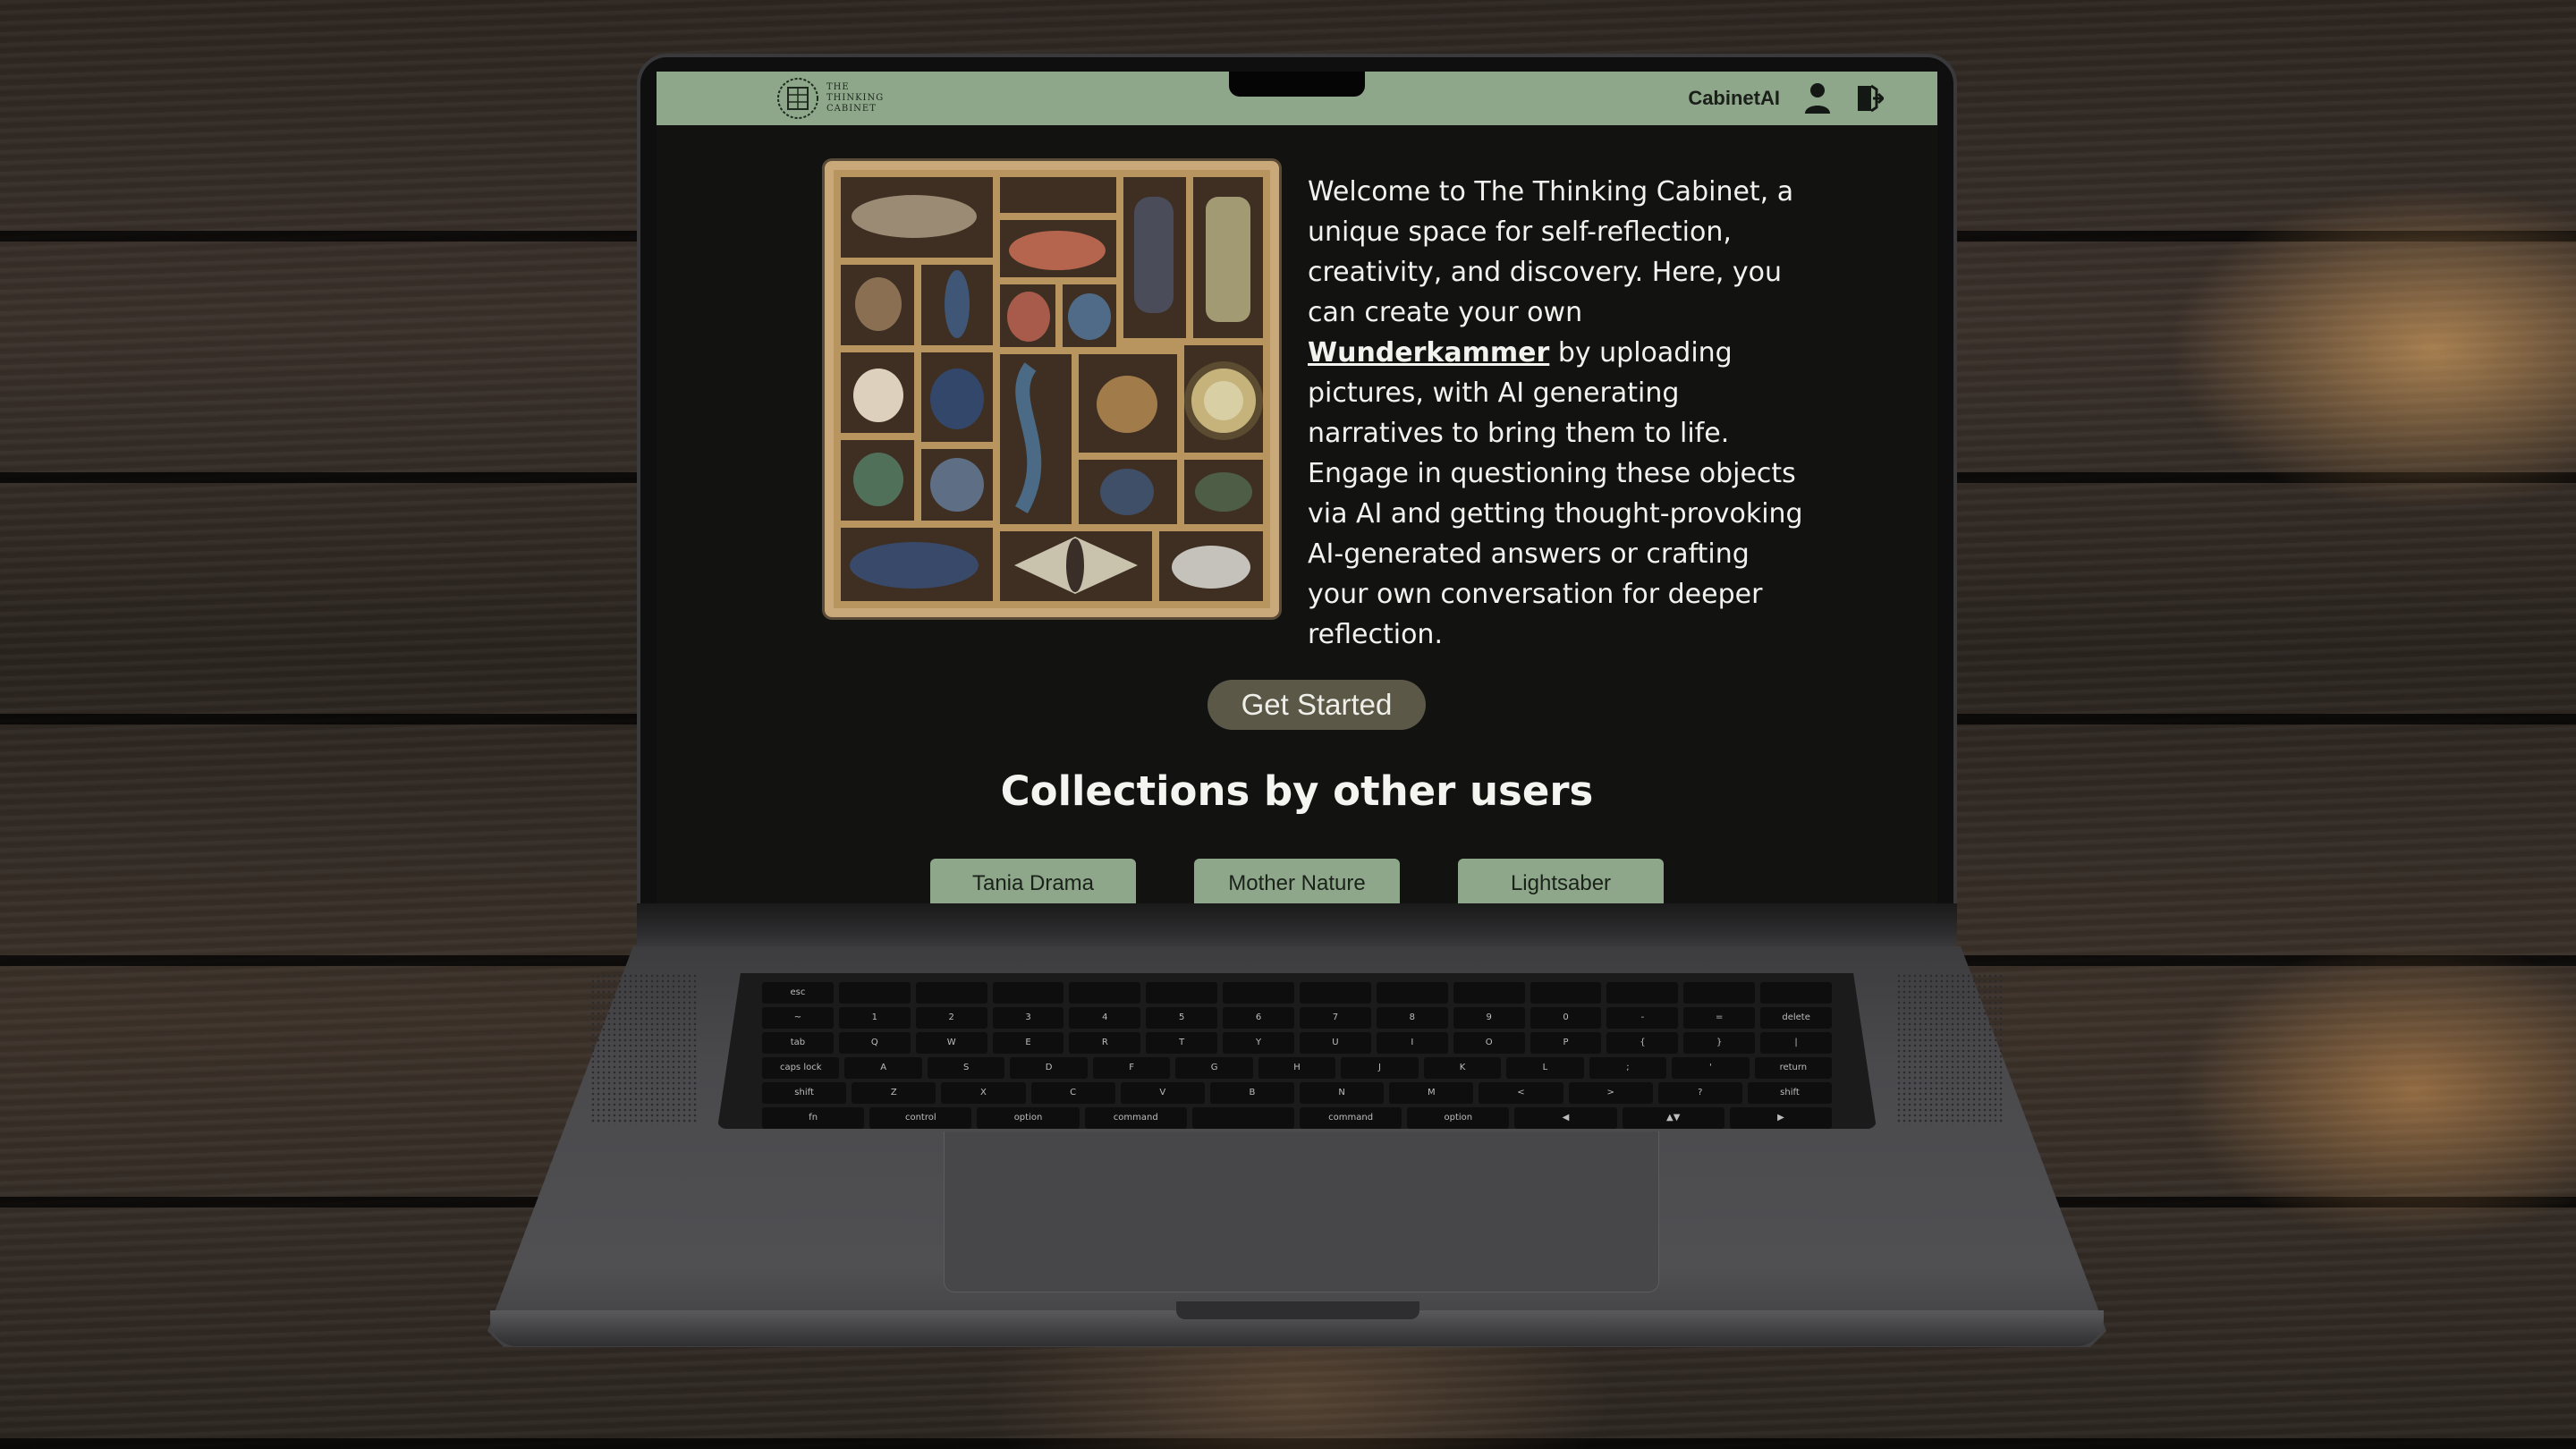 This screenshot has width=2576, height=1449. Describe the element at coordinates (1182, 1043) in the screenshot. I see `keyboard-key: T` at that location.